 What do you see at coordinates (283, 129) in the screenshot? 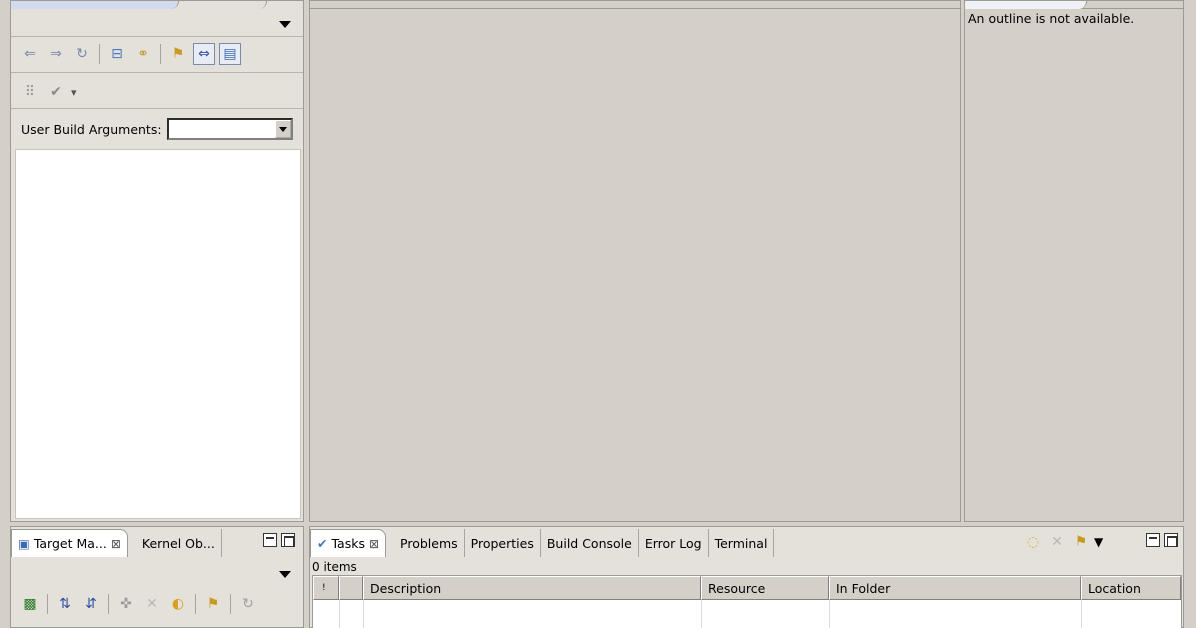
I see `chevron-down-icon` at bounding box center [283, 129].